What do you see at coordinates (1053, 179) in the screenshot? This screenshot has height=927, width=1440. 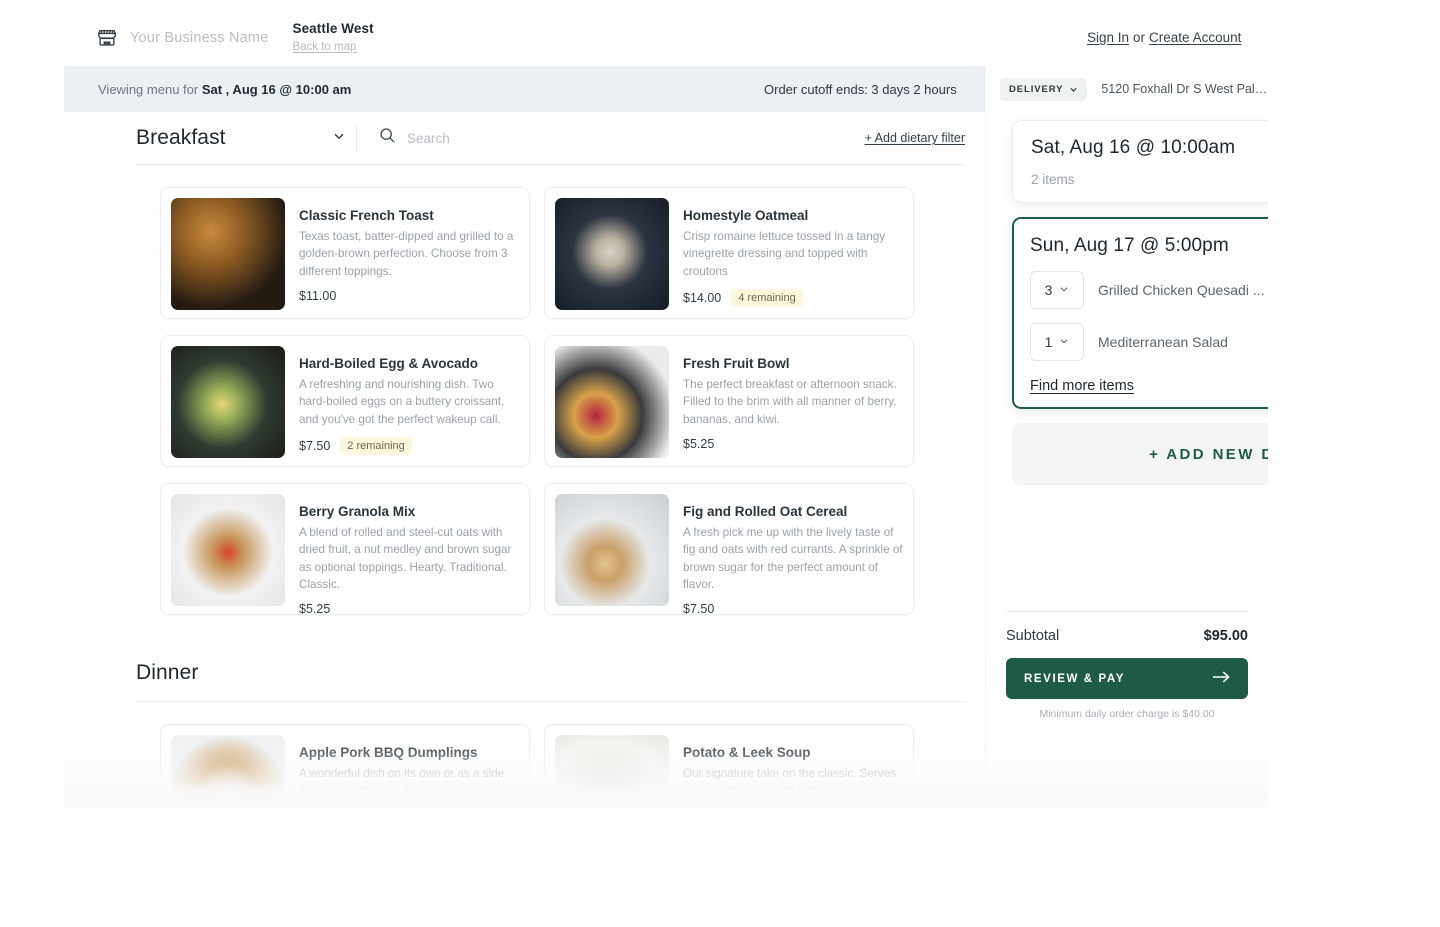 I see `cart-day-item-count: 2 items` at bounding box center [1053, 179].